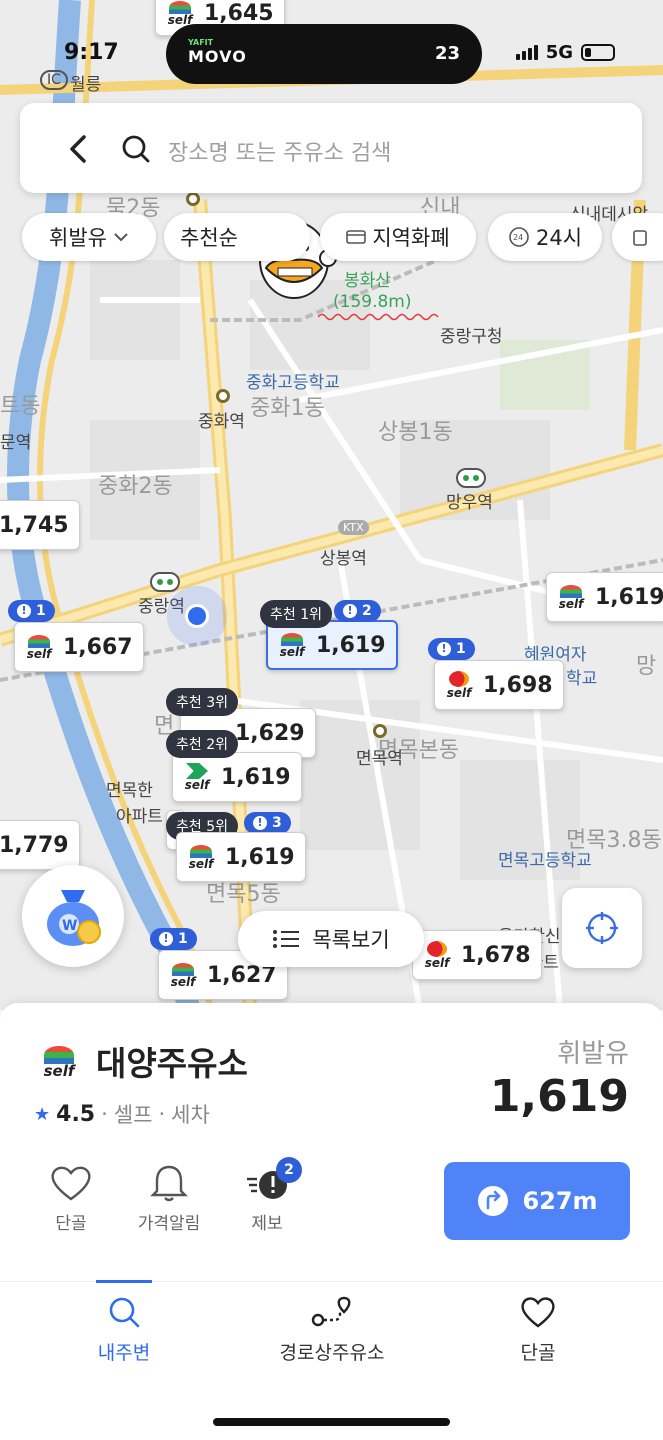 The height and width of the screenshot is (1440, 663). I want to click on search-bar: 장소명 또는 주유소 검색, so click(331, 148).